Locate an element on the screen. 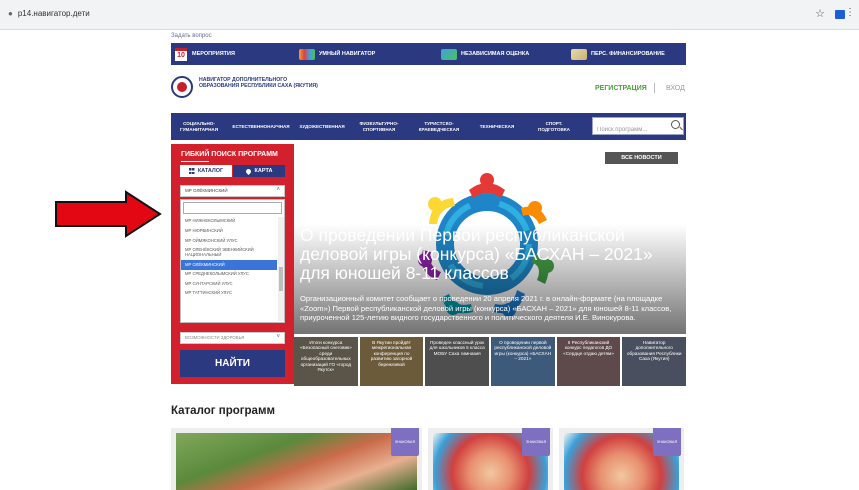 This screenshot has height=490, width=859. health-select-value: ВОЗМОЖНОСТИ ЗДОРОВЬЯ is located at coordinates (215, 337).